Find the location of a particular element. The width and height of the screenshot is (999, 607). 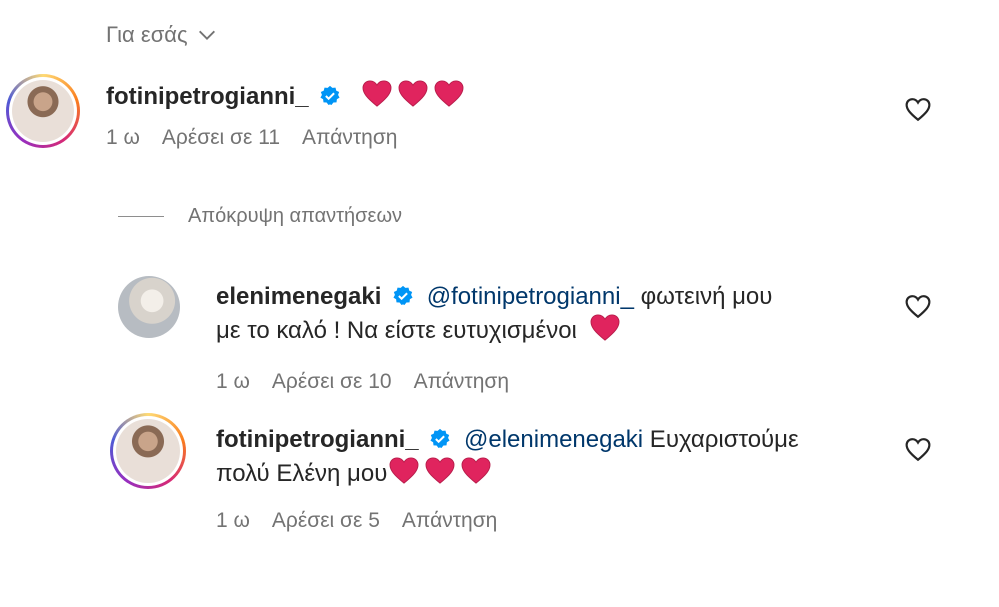

divider is located at coordinates (141, 216).